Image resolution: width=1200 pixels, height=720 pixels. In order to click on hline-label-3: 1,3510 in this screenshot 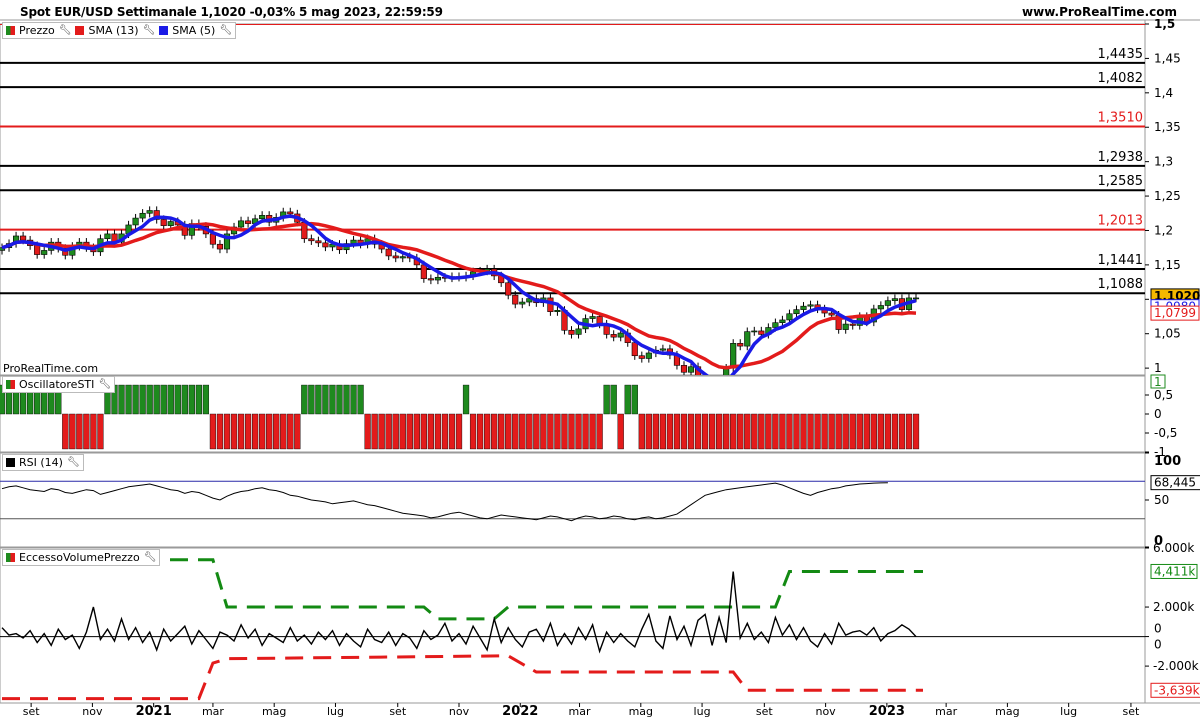, I will do `click(1121, 118)`.